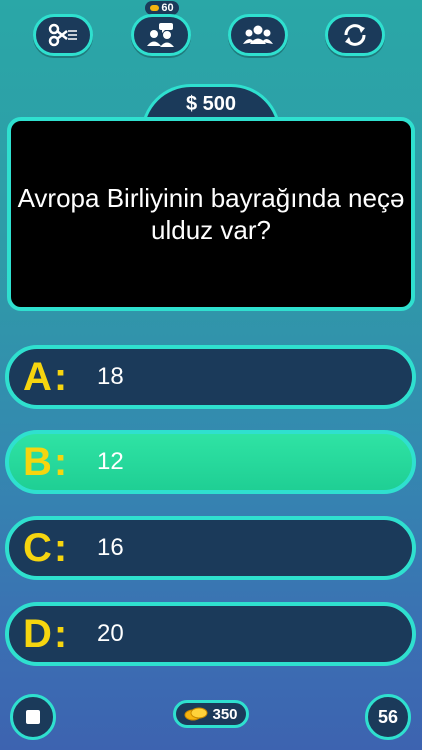  Describe the element at coordinates (210, 462) in the screenshot. I see `answer-b-button: B: 12` at that location.